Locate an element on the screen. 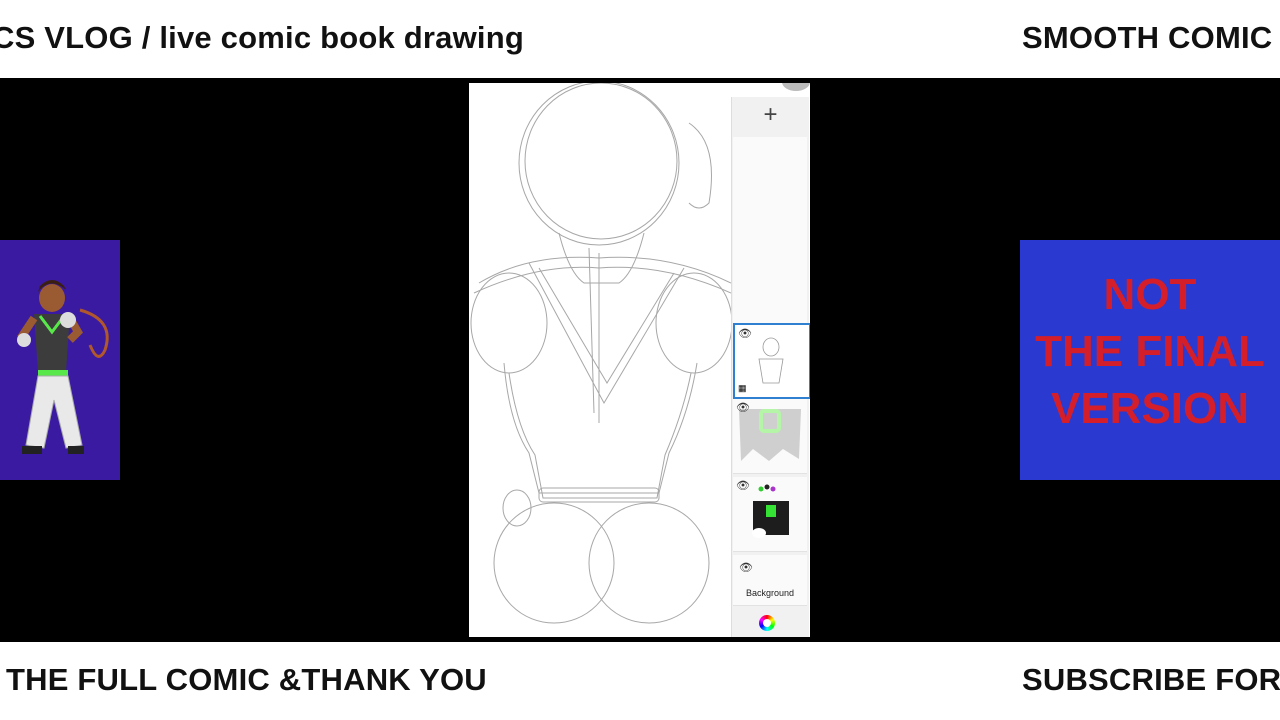 The image size is (1280, 720). add-layer-button: + is located at coordinates (770, 115).